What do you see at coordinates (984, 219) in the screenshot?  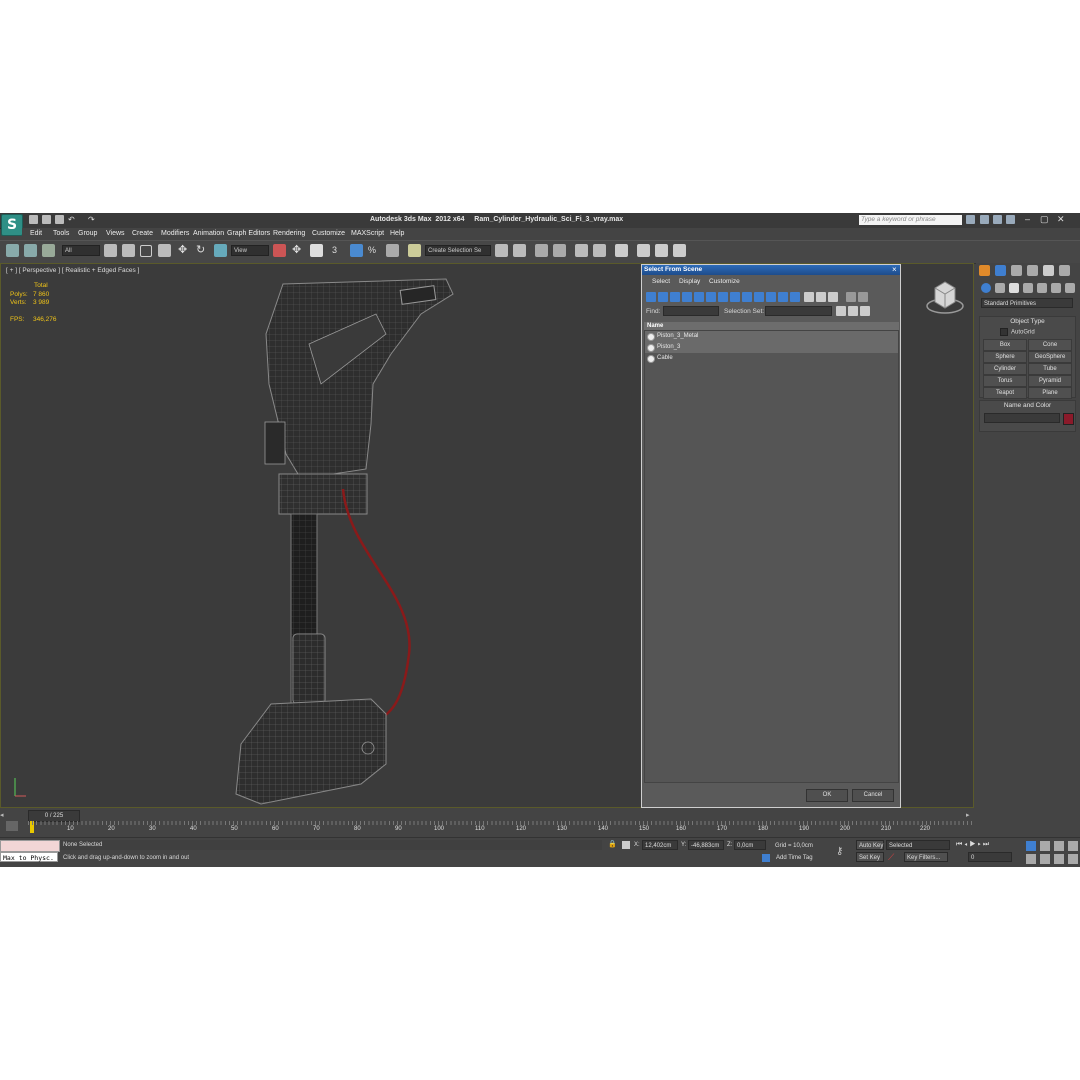 I see `subscription-icon` at bounding box center [984, 219].